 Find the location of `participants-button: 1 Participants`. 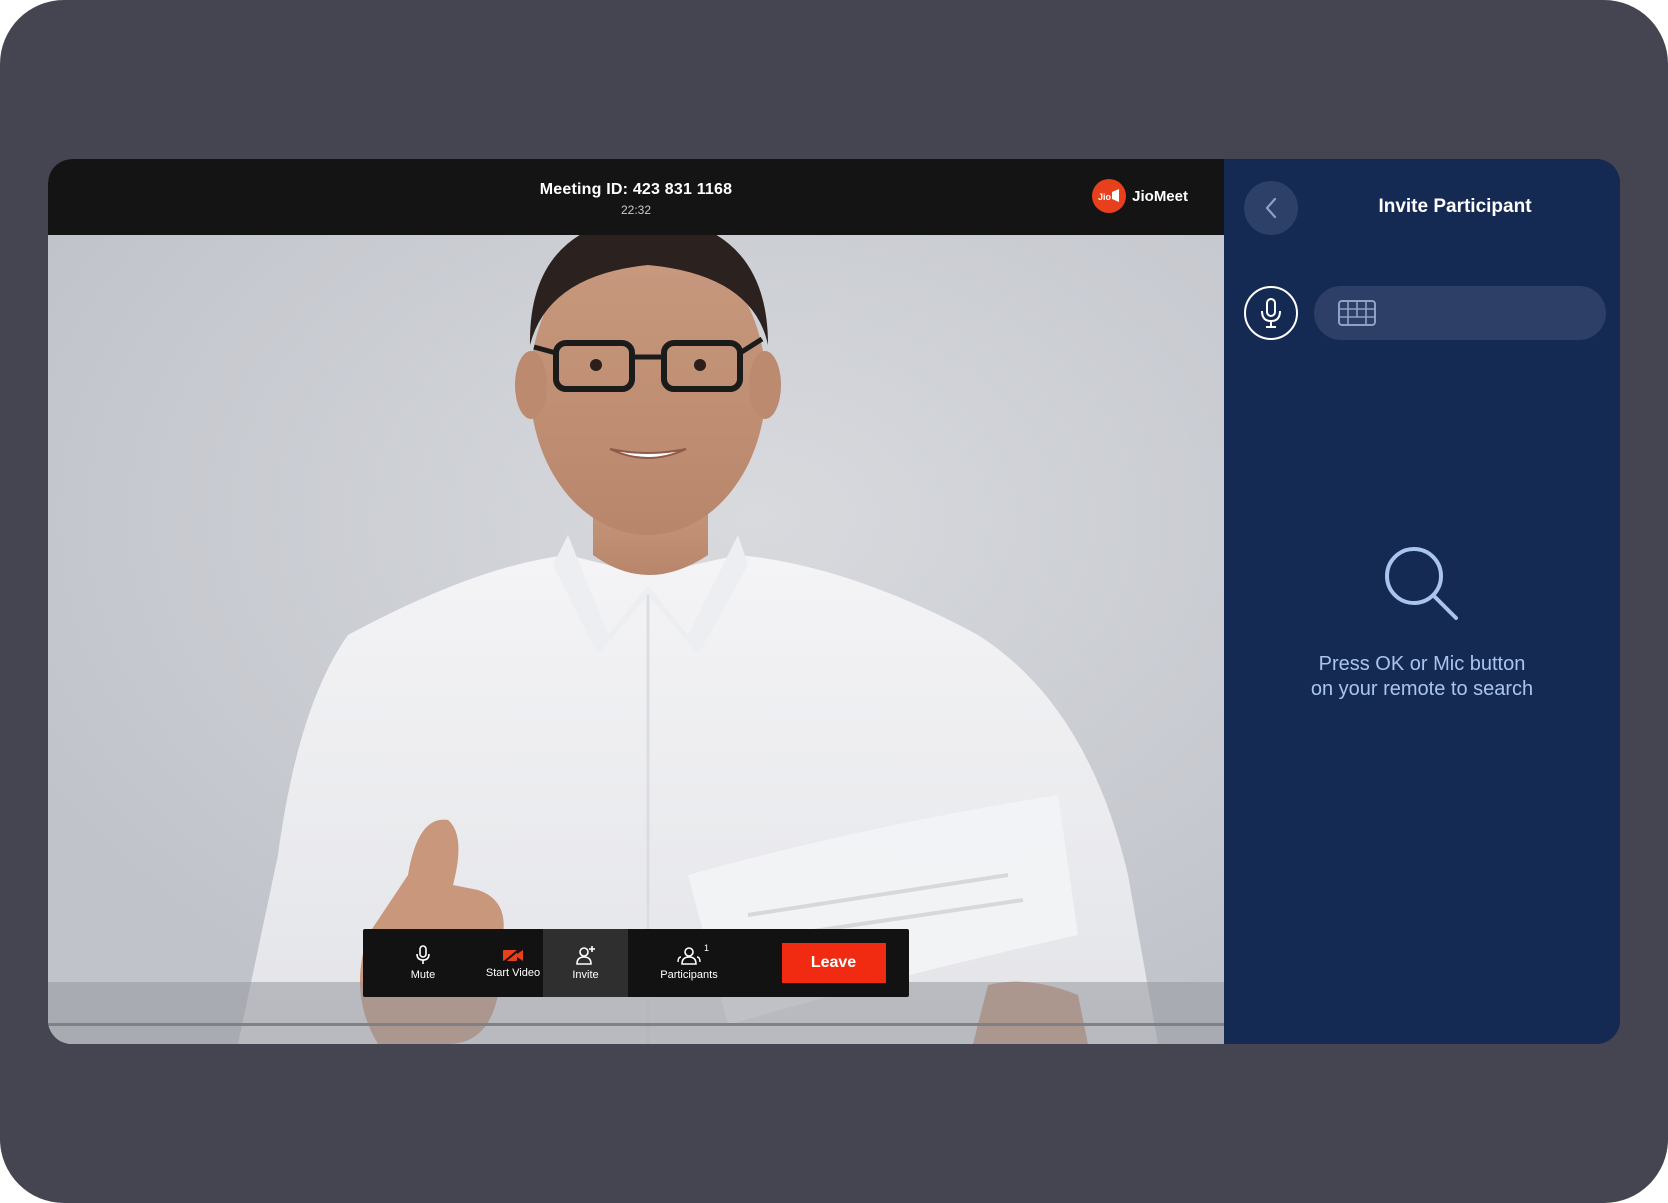

participants-button: 1 Participants is located at coordinates (689, 963).